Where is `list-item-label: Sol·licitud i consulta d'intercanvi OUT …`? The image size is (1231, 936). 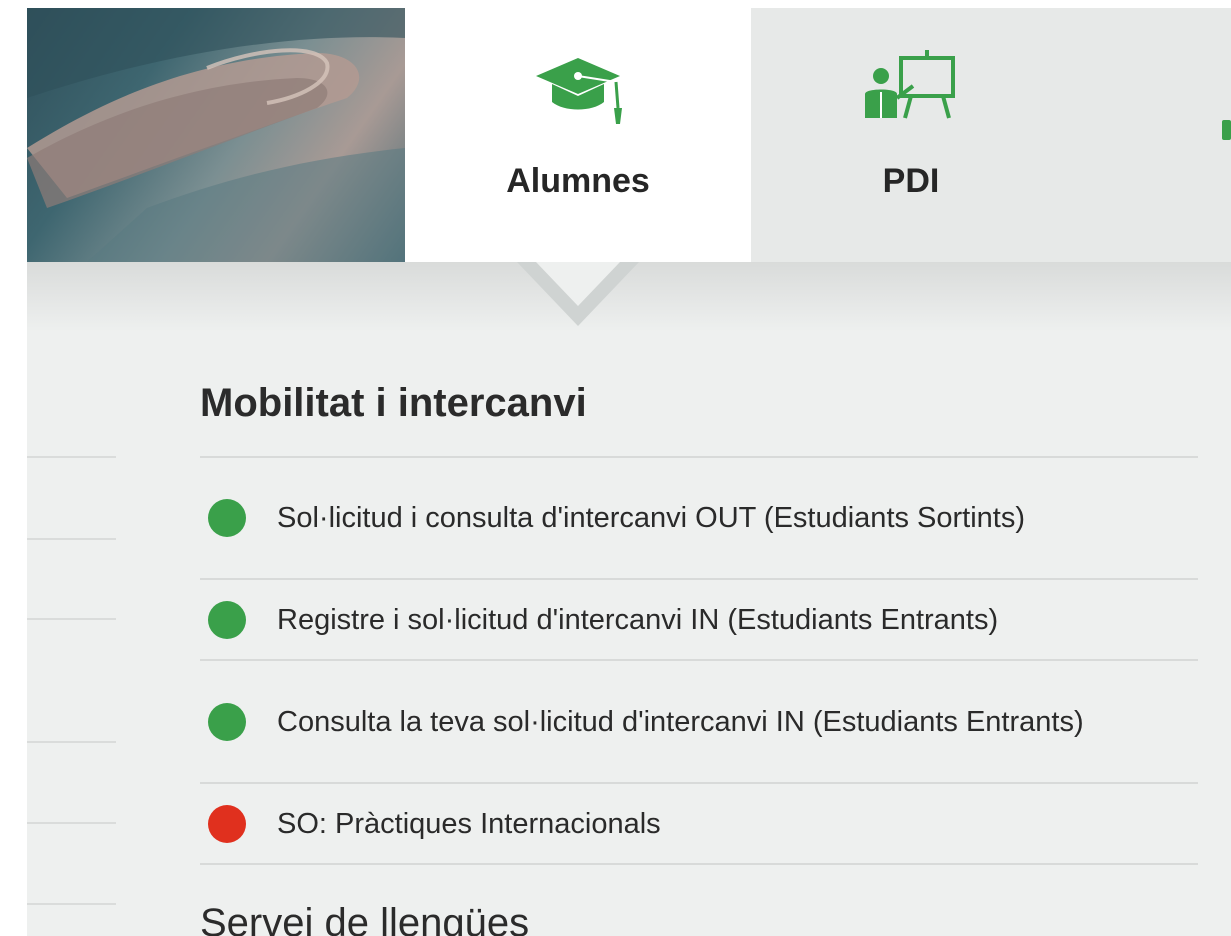 list-item-label: Sol·licitud i consulta d'intercanvi OUT … is located at coordinates (651, 518).